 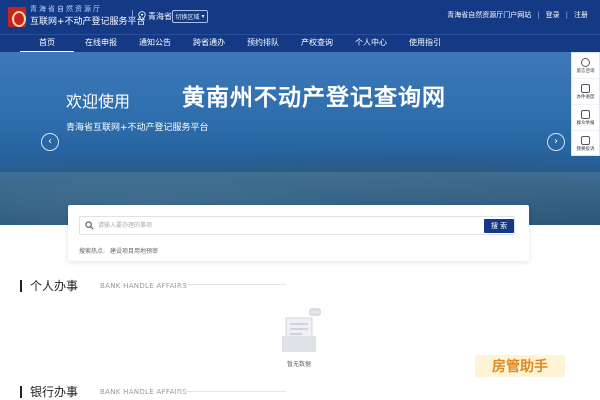 I want to click on section-bank-header: 银行办事 BANK HANDLE AFFAIRS, so click(x=103, y=391).